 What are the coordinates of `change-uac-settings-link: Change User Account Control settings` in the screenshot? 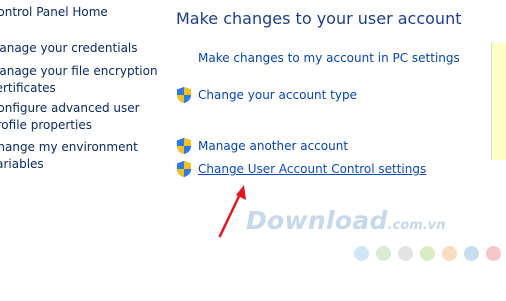 It's located at (312, 169).